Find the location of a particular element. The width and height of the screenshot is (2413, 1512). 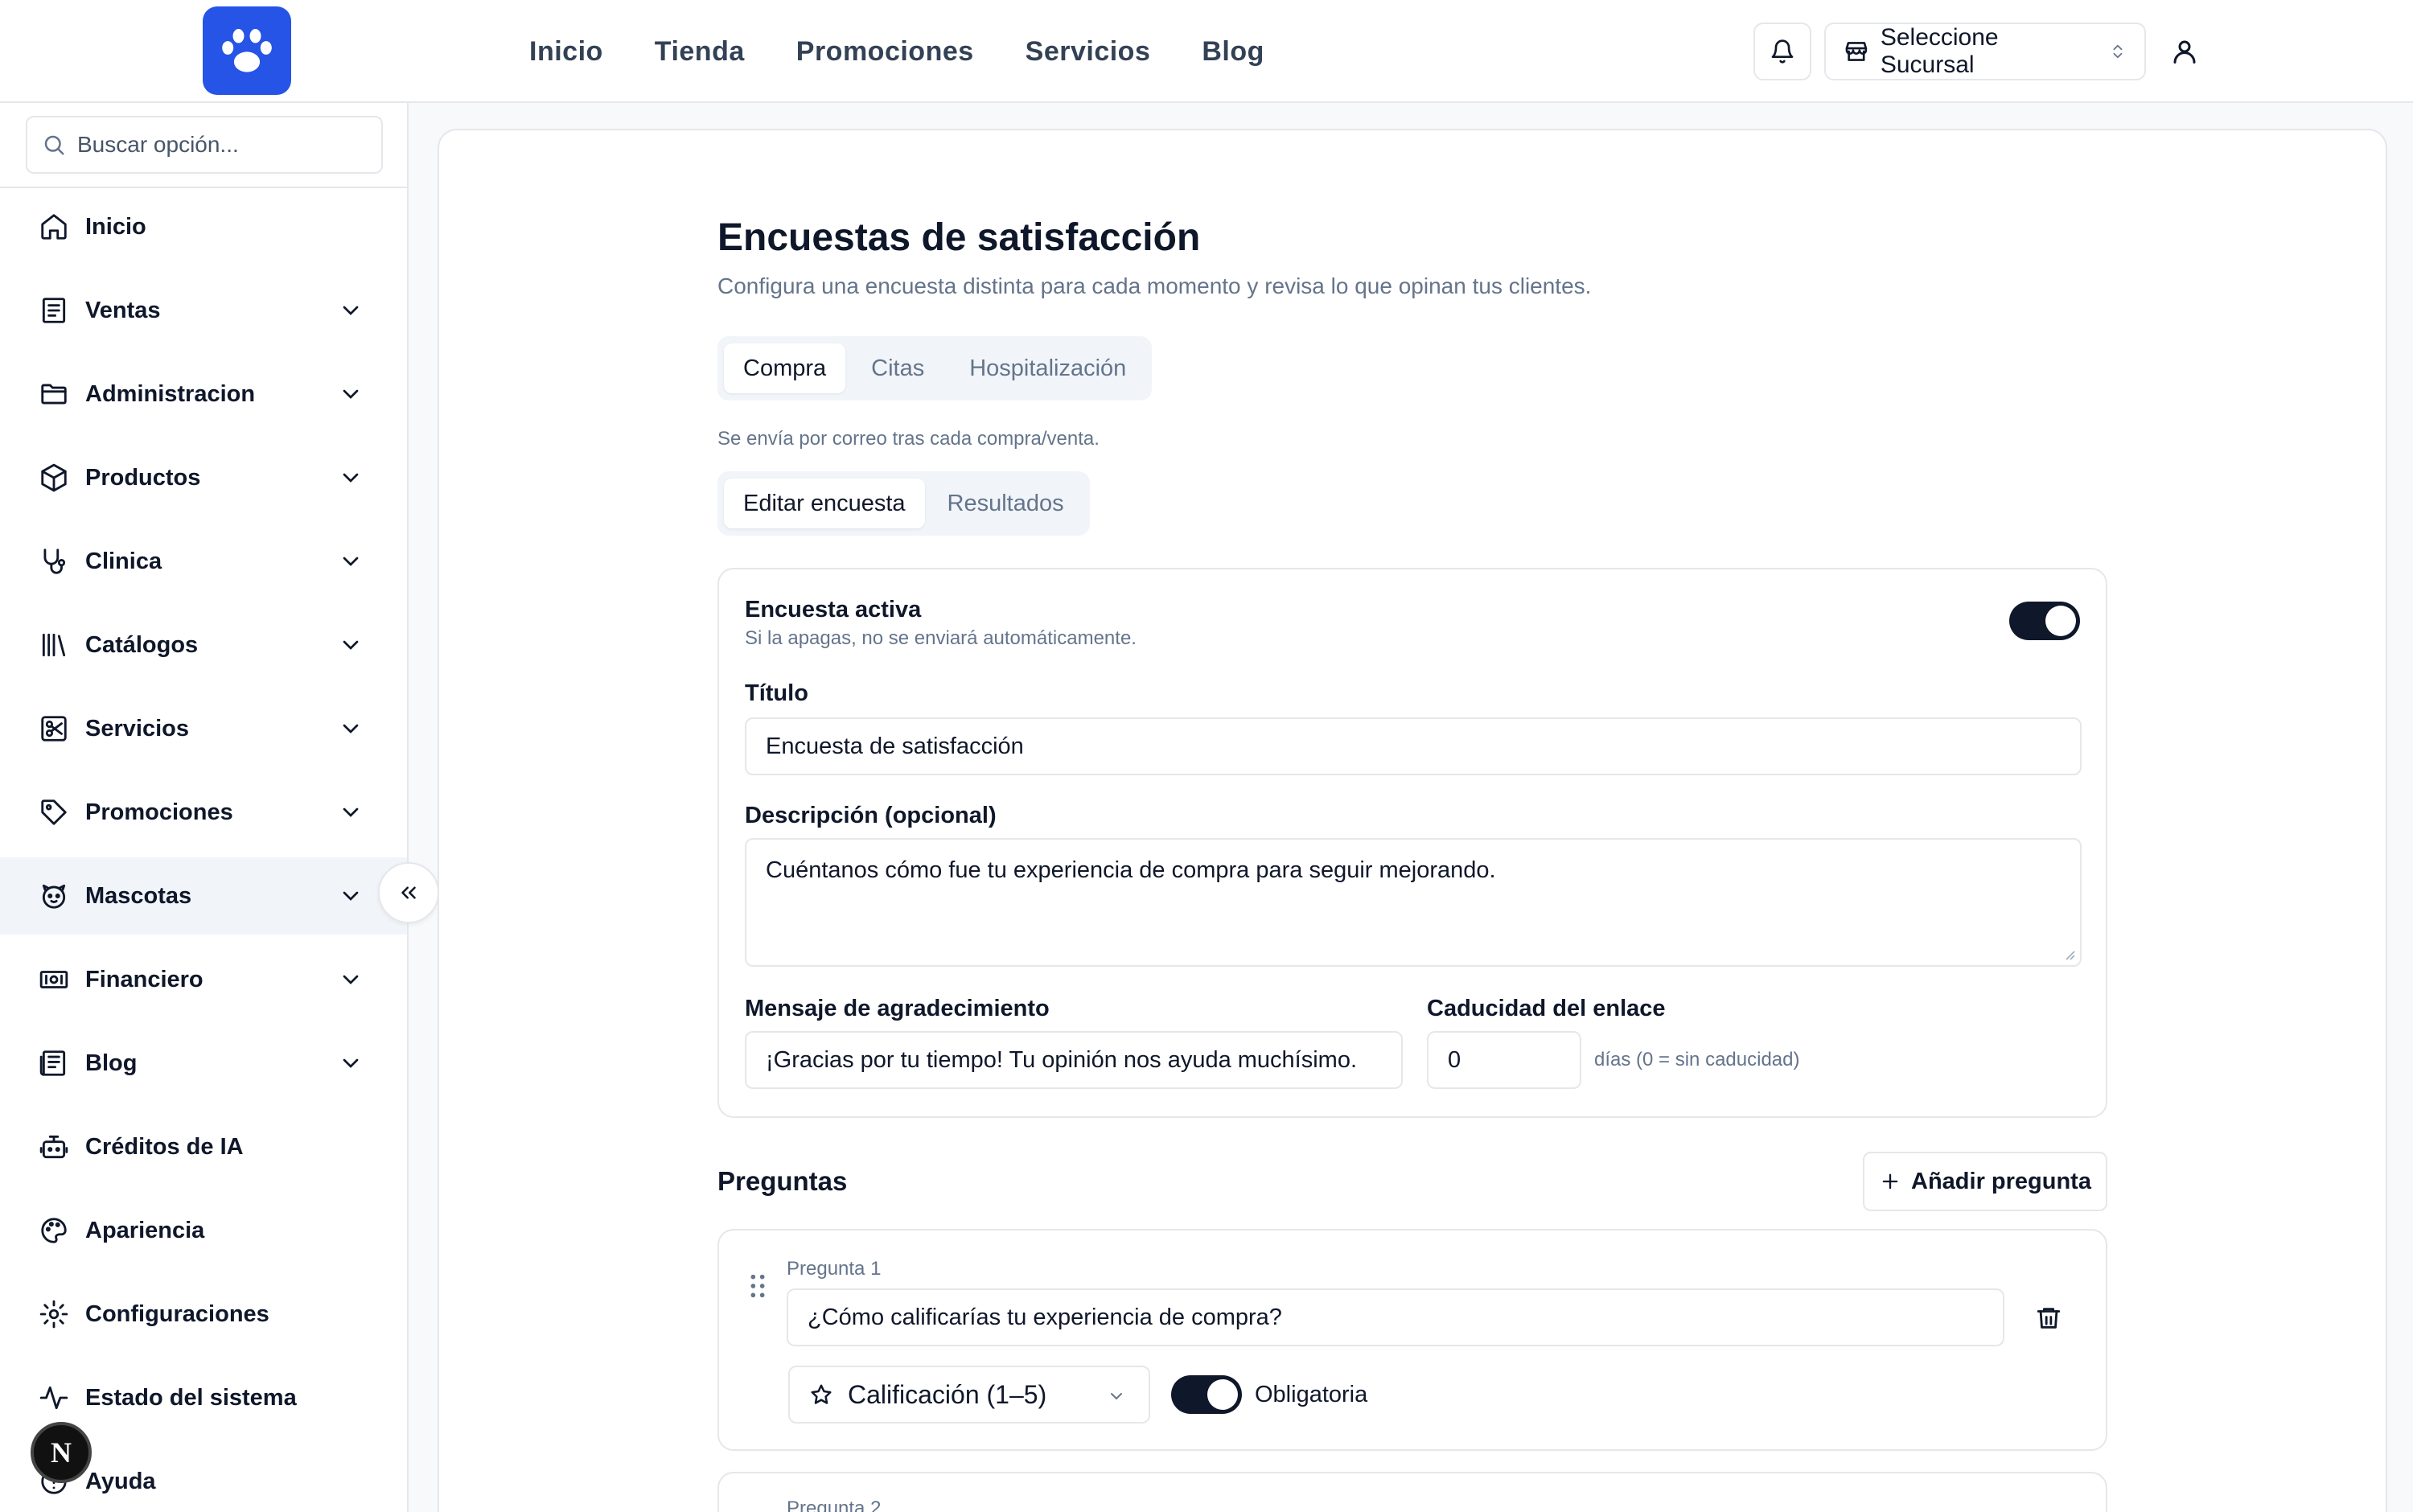

sidebar-item-promociones: Promociones is located at coordinates (204, 813).